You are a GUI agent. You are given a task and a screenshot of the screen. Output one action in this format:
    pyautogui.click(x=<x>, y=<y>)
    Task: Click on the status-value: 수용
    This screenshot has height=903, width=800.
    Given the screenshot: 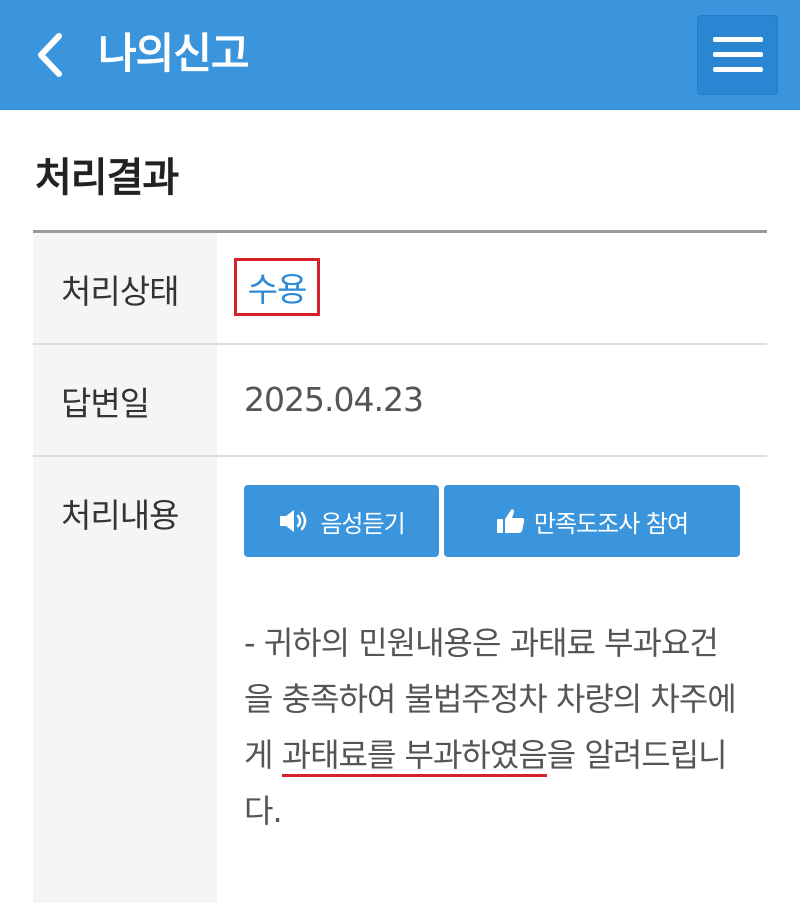 What is the action you would take?
    pyautogui.click(x=277, y=289)
    